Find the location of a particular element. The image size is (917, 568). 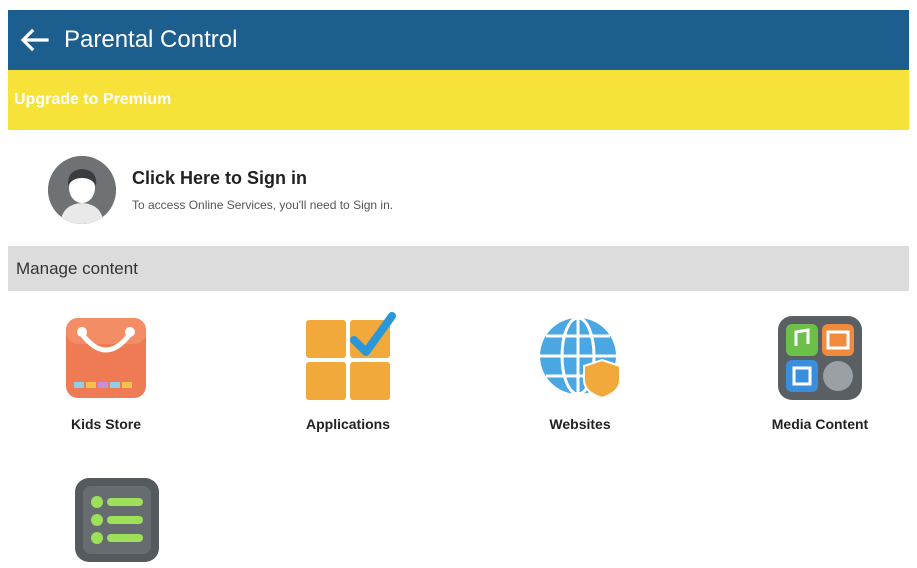

tile-kids-store: Kids Store is located at coordinates (107, 371).